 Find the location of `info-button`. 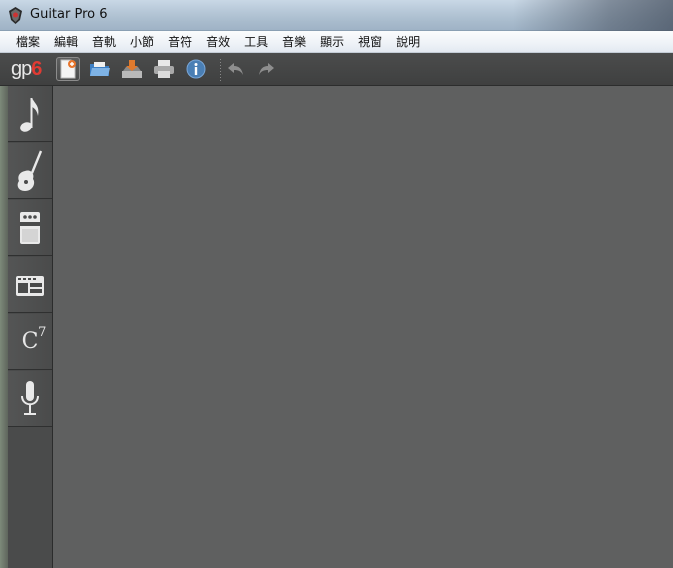

info-button is located at coordinates (196, 69).